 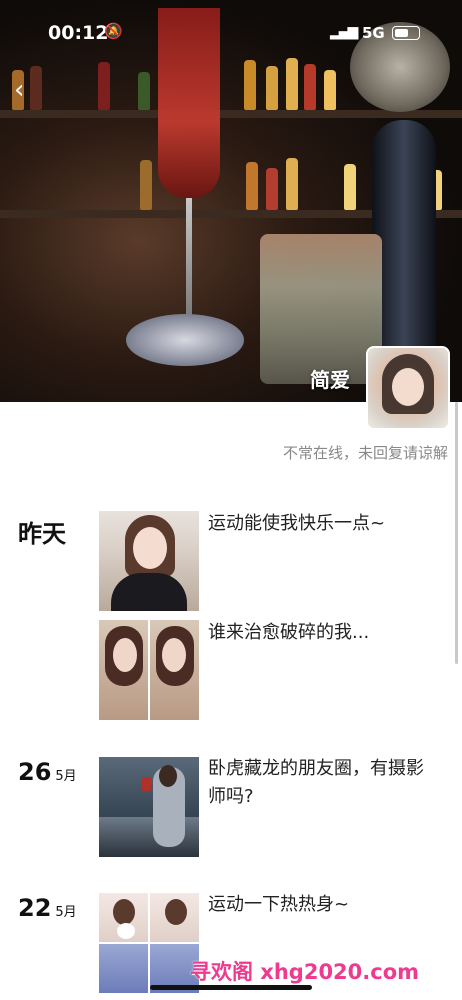 I want to click on home-indicator, so click(x=231, y=987).